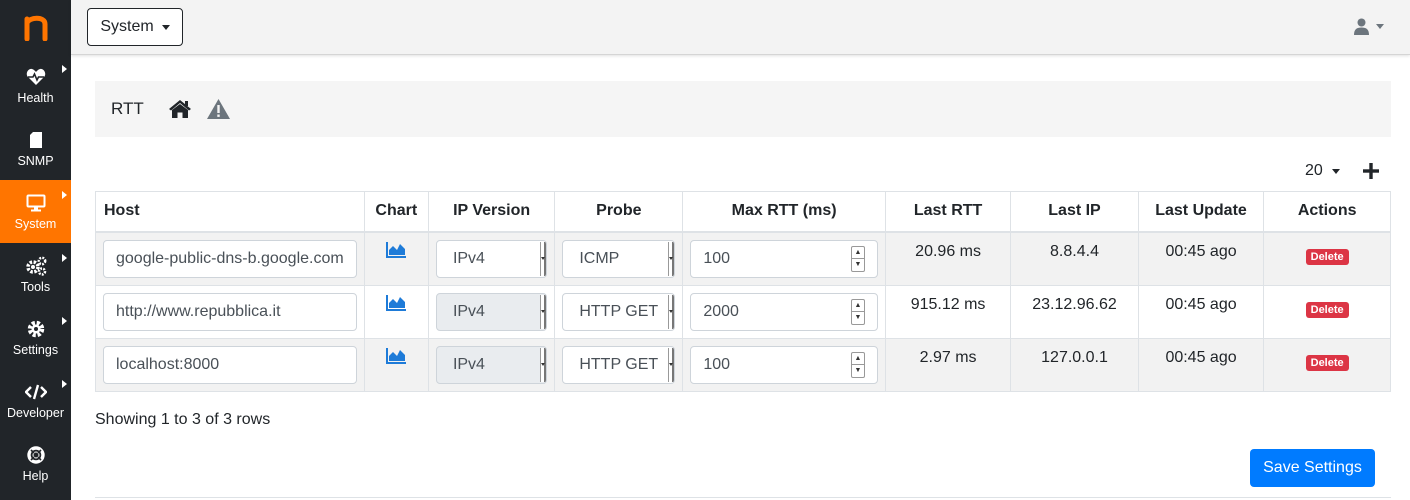  What do you see at coordinates (35, 413) in the screenshot?
I see `sidebar-item-label: Developer` at bounding box center [35, 413].